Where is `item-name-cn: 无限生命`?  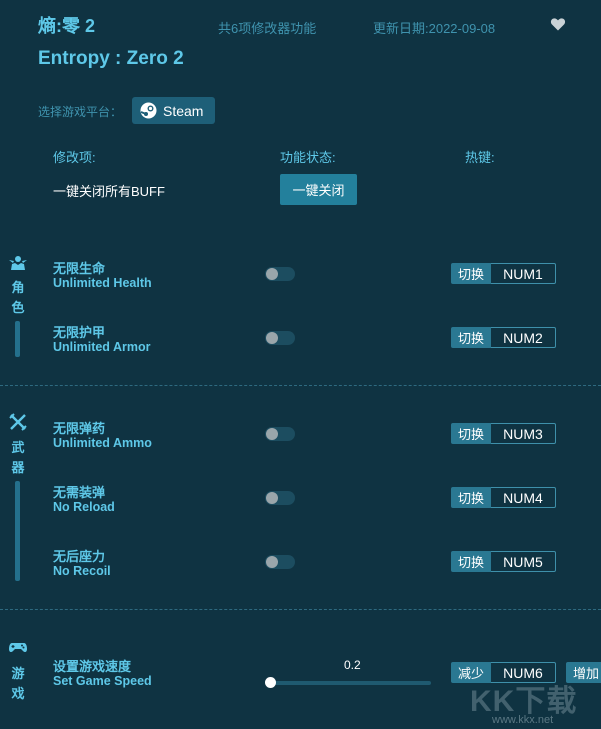
item-name-cn: 无限生命 is located at coordinates (79, 268).